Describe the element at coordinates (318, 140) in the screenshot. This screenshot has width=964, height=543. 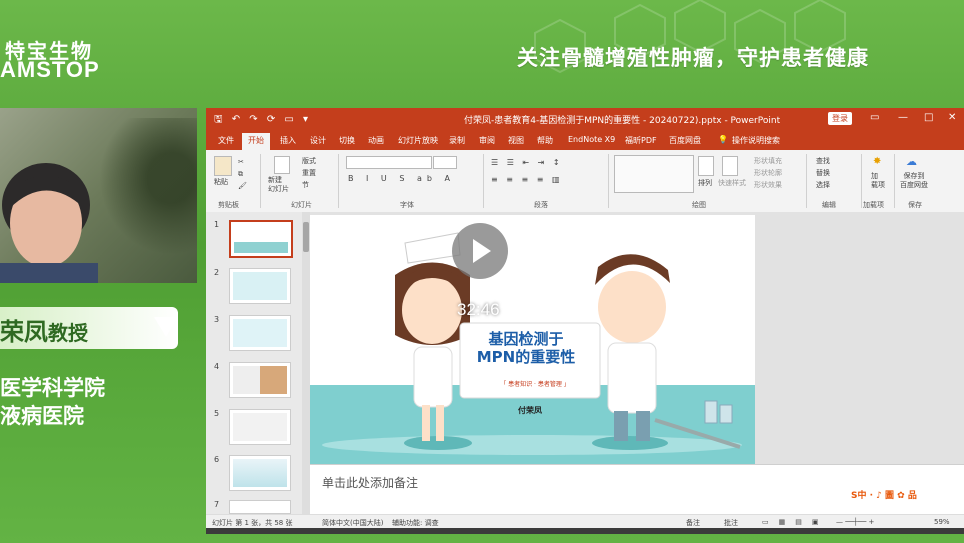
I see `tab-design: 设计` at that location.